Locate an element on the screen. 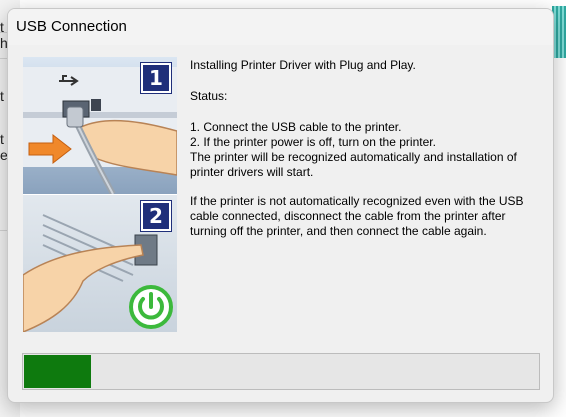 This screenshot has width=566, height=417. step-2-panel: 2 is located at coordinates (100, 263).